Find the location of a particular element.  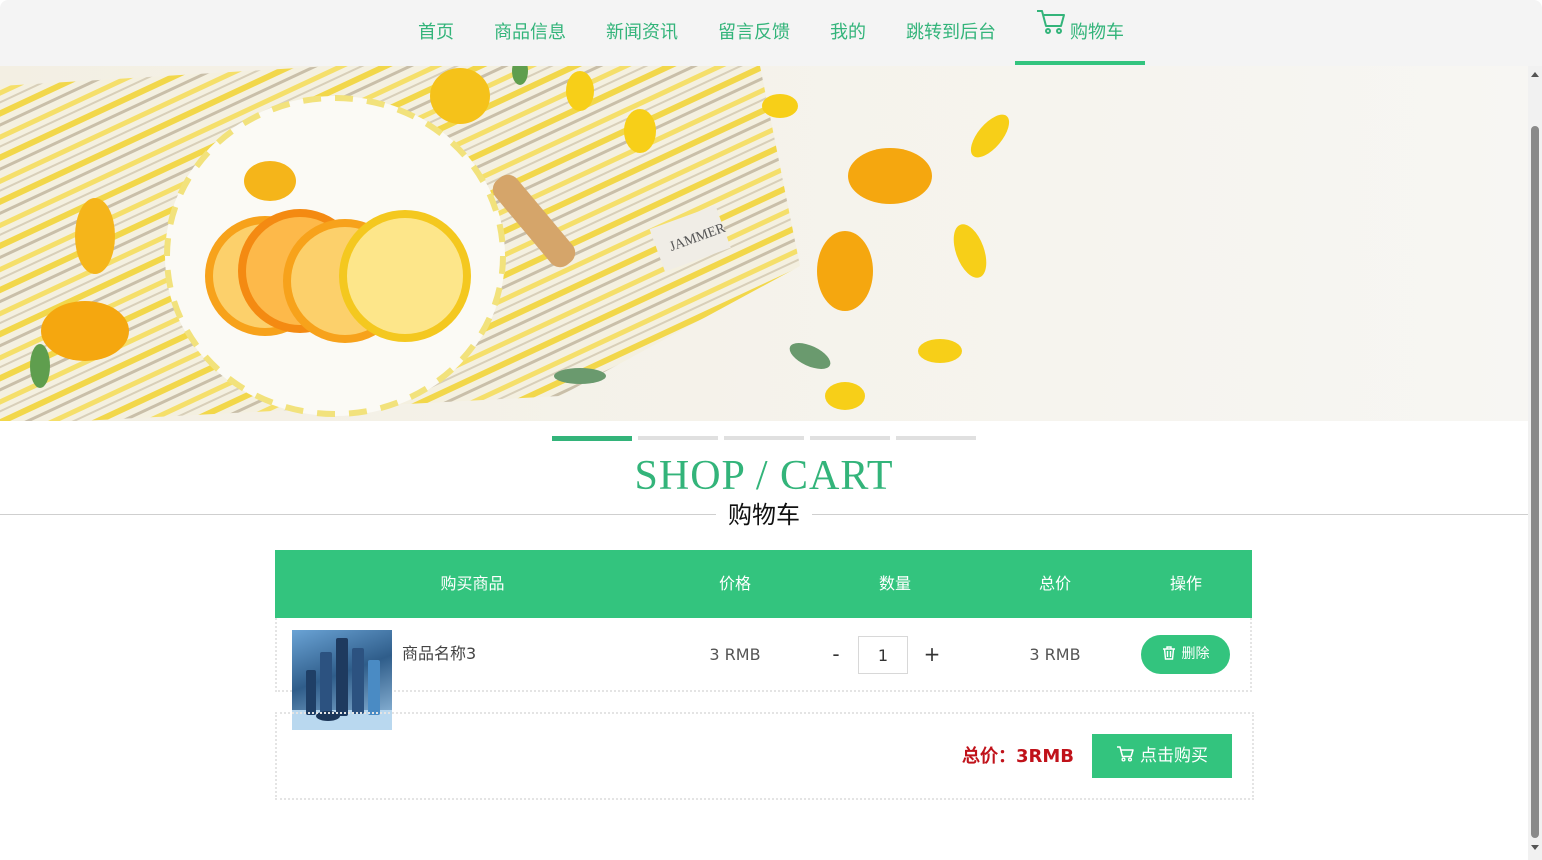

nav-item-cart: 购物车 is located at coordinates (1080, 32).